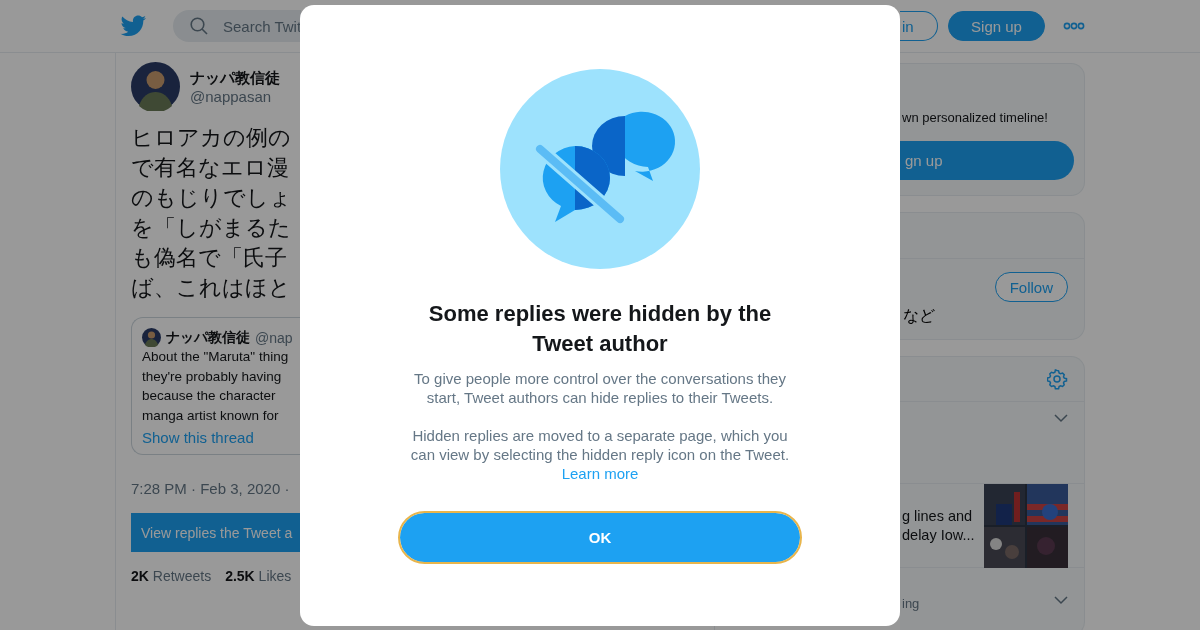 The width and height of the screenshot is (1200, 630). What do you see at coordinates (1074, 26) in the screenshot?
I see `more-icon` at bounding box center [1074, 26].